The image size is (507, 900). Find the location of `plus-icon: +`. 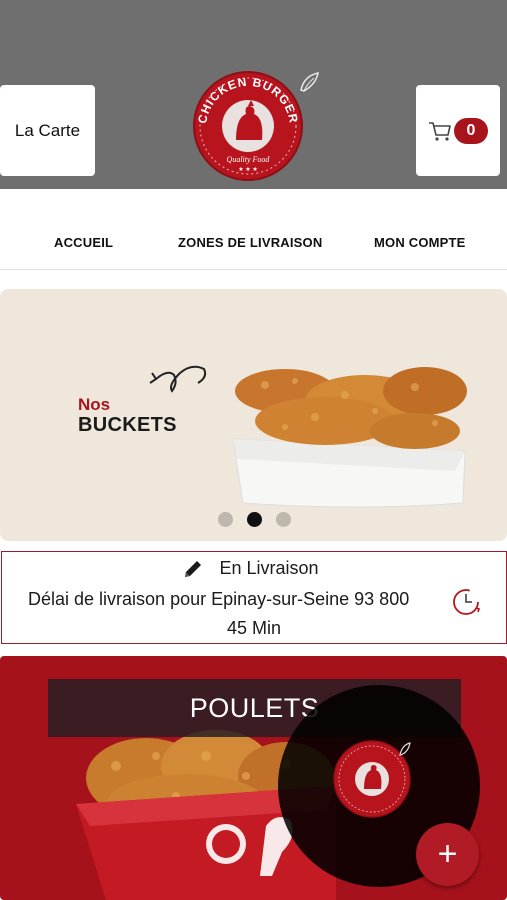

plus-icon: + is located at coordinates (447, 854).